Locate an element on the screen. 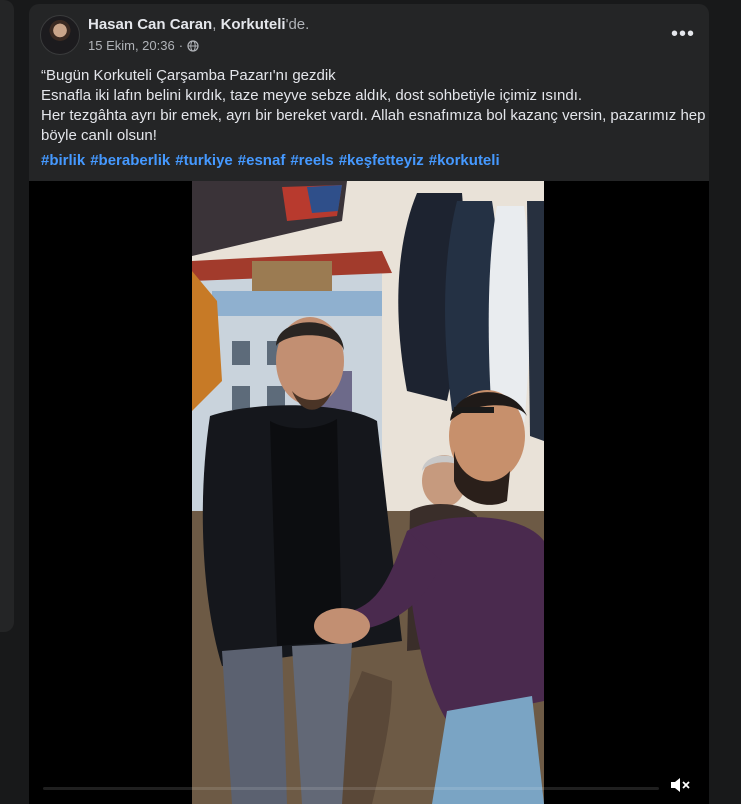 The width and height of the screenshot is (741, 804). hashtag-link: #keşfetteyiz is located at coordinates (381, 160).